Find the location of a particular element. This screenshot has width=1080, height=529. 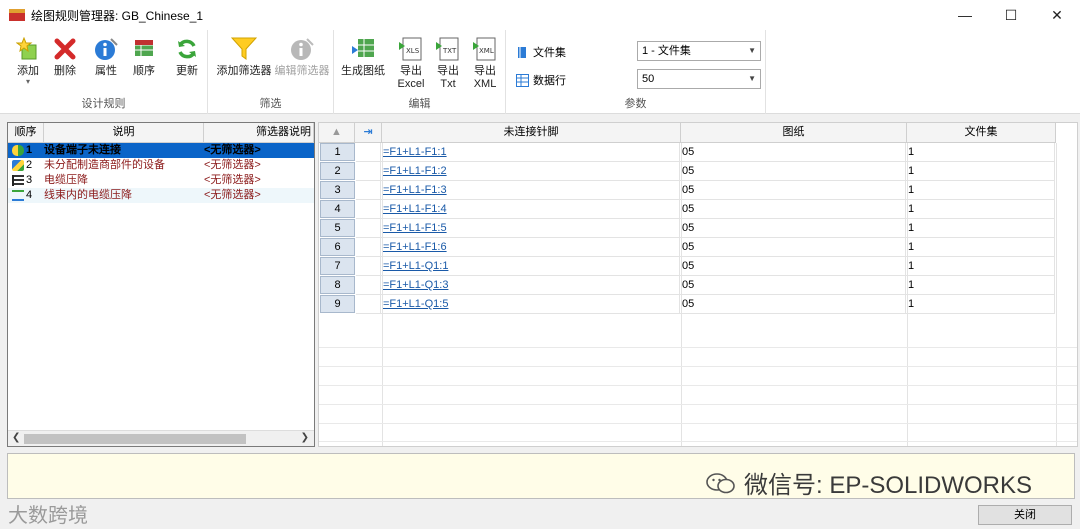

table-row: 7 =F1+L1-Q1:1 05 1 is located at coordinates (687, 266).